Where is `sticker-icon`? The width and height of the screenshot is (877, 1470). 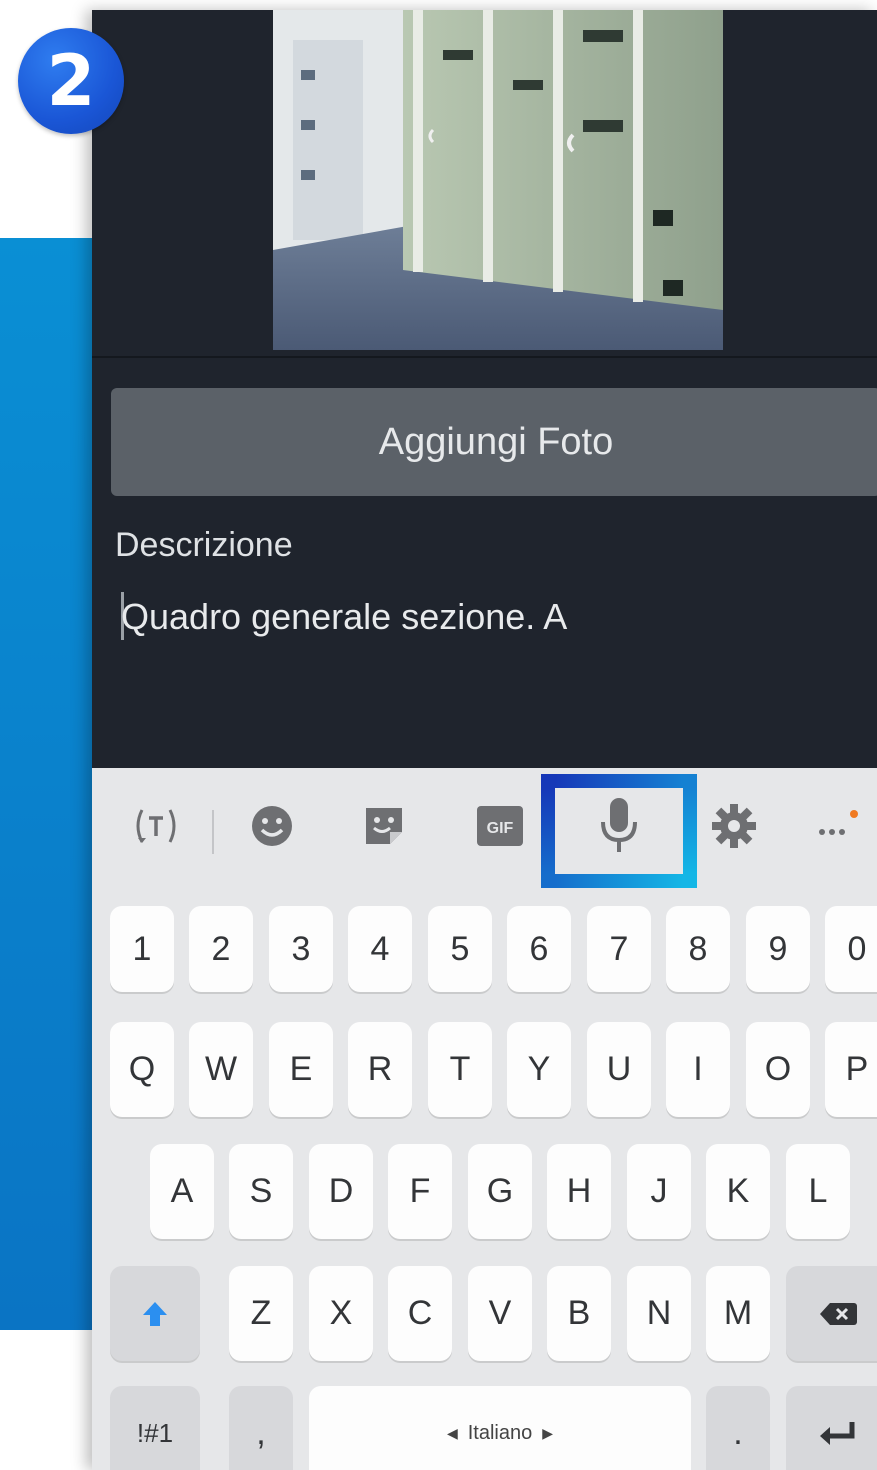 sticker-icon is located at coordinates (384, 826).